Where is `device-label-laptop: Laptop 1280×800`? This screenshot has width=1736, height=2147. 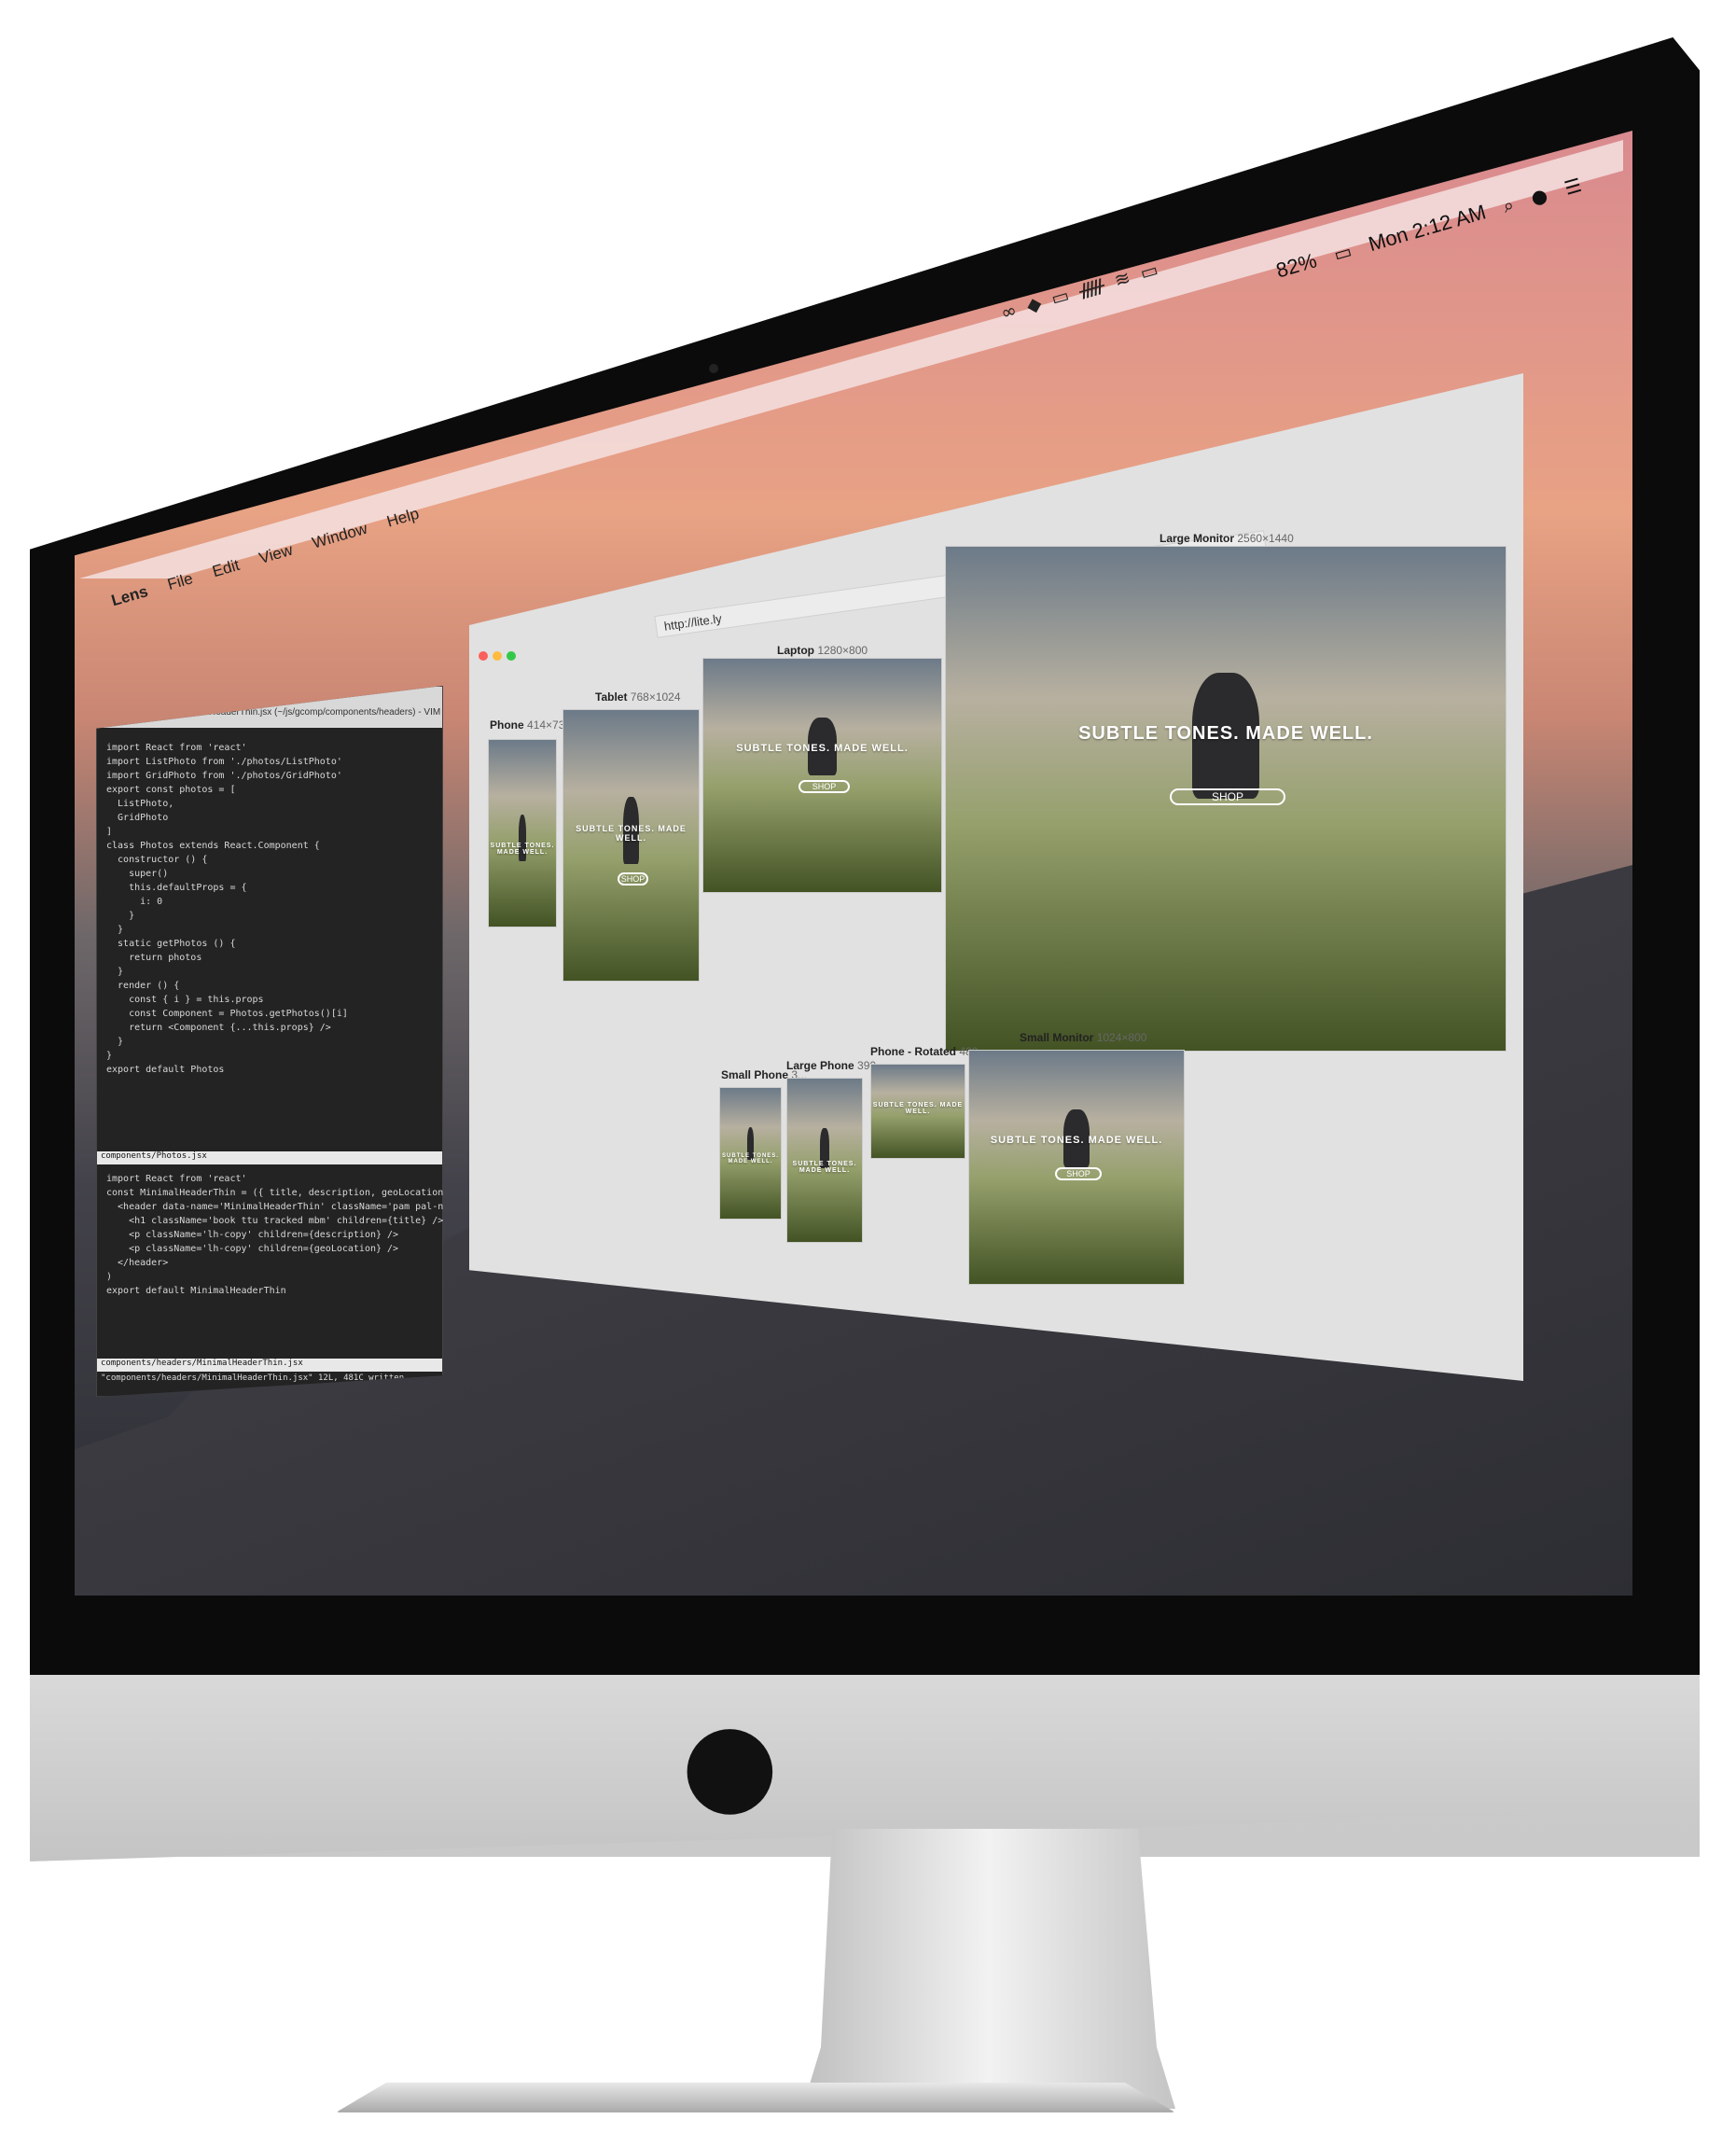
device-label-laptop: Laptop 1280×800 is located at coordinates (822, 650).